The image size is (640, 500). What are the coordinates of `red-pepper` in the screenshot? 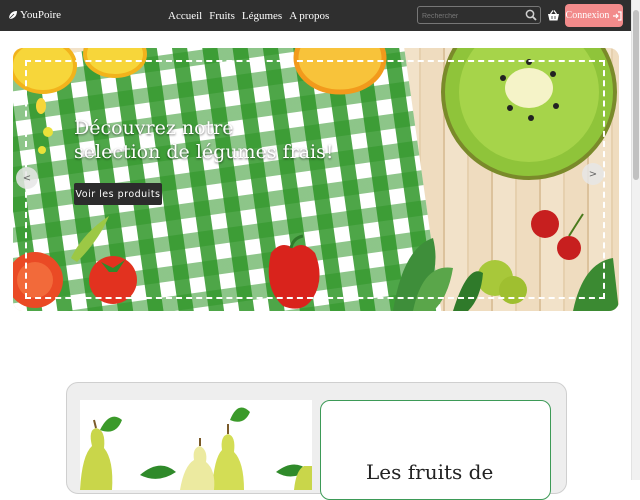 It's located at (294, 276).